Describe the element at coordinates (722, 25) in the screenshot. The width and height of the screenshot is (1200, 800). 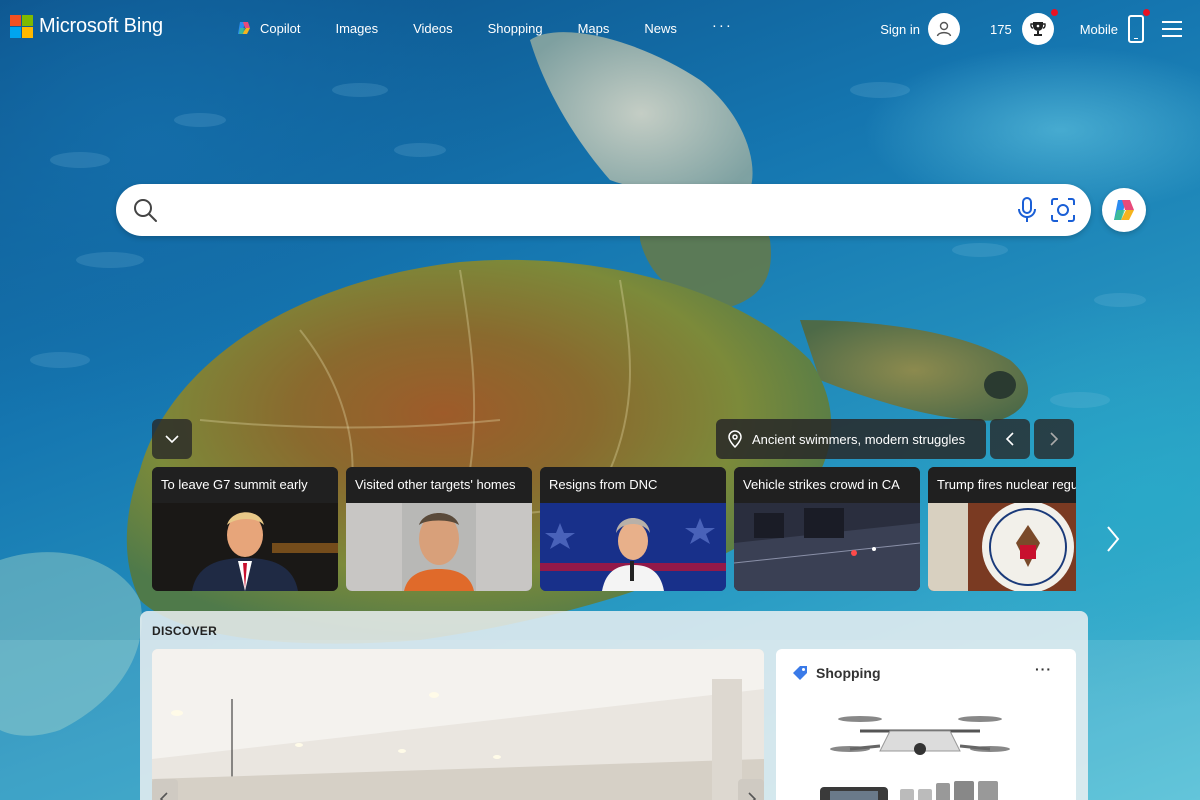
I see `nav-more-button: ···` at that location.